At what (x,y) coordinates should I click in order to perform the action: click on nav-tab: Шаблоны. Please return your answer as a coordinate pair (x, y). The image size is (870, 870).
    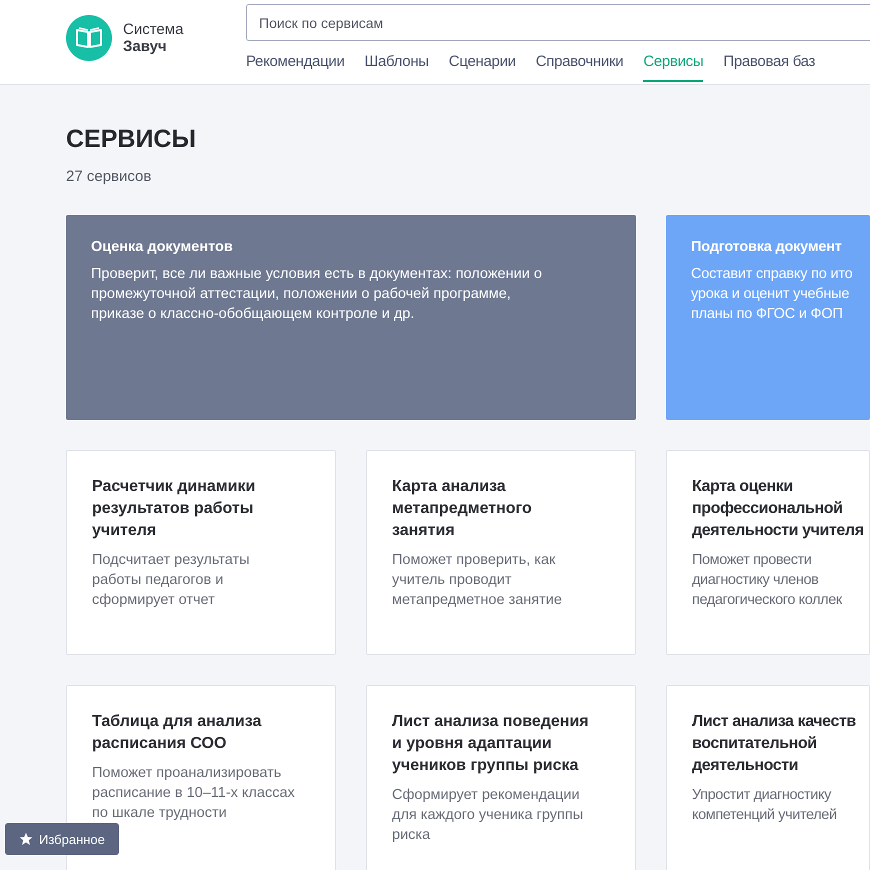
    Looking at the image, I should click on (396, 67).